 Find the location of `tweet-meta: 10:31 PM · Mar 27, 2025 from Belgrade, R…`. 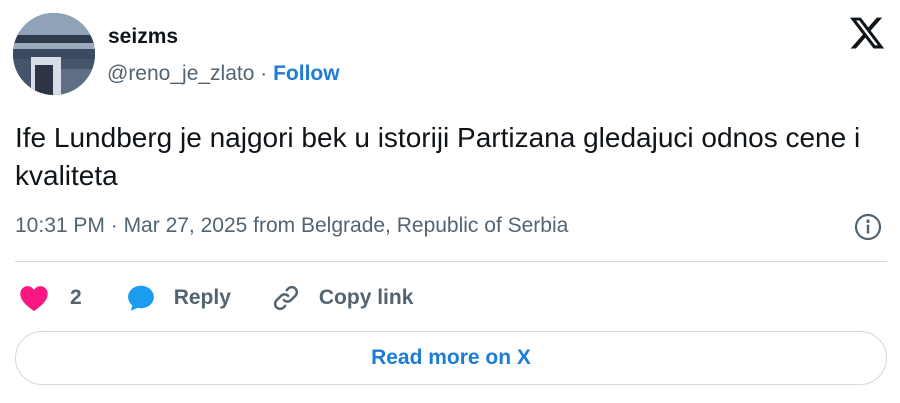

tweet-meta: 10:31 PM · Mar 27, 2025 from Belgrade, R… is located at coordinates (291, 226).